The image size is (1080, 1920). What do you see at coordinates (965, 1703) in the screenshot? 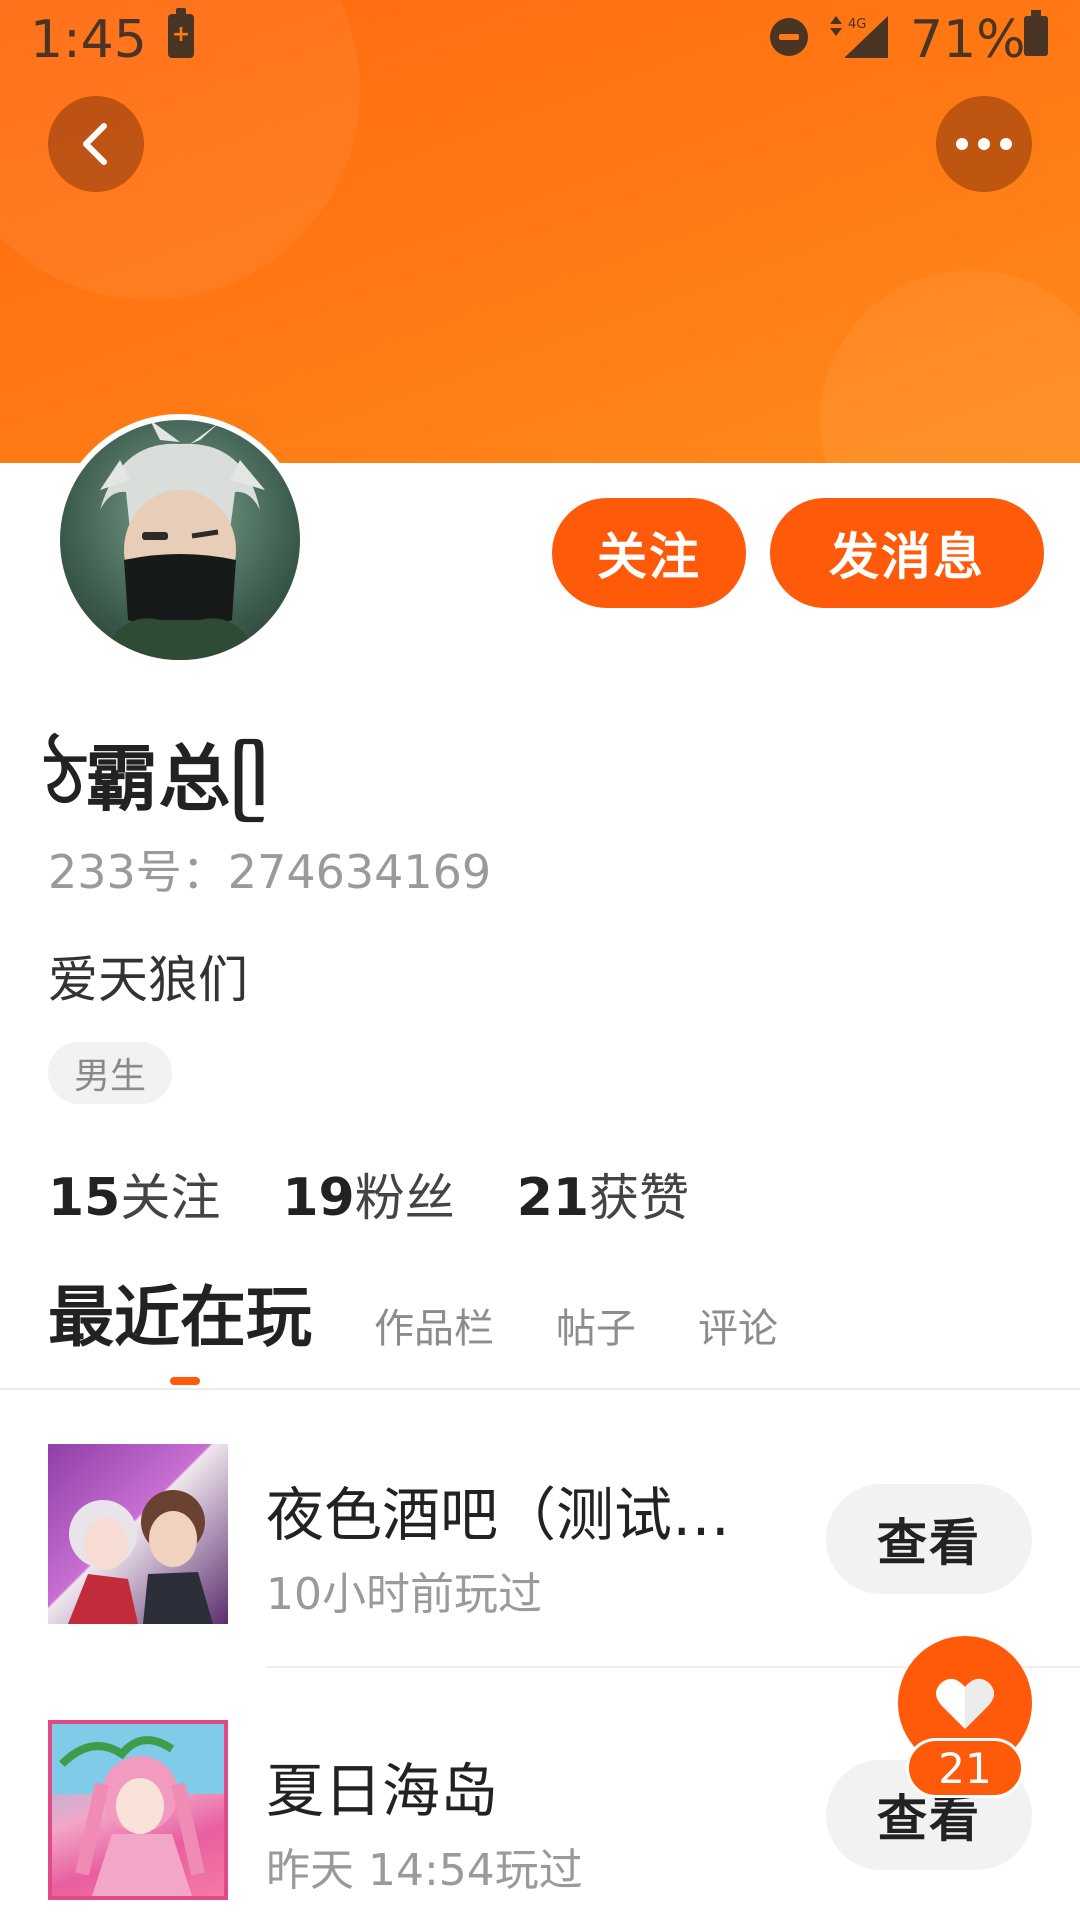
I see `heart-icon` at bounding box center [965, 1703].